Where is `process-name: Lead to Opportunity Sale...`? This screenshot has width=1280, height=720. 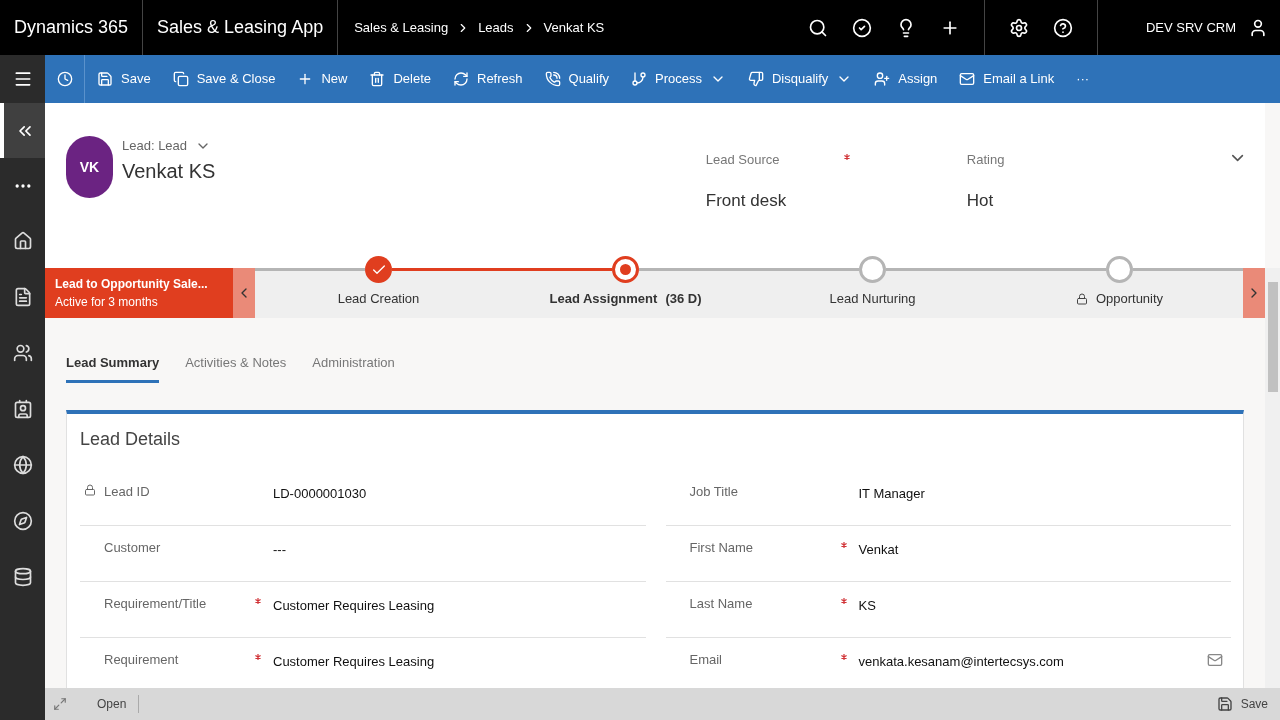 process-name: Lead to Opportunity Sale... is located at coordinates (132, 284).